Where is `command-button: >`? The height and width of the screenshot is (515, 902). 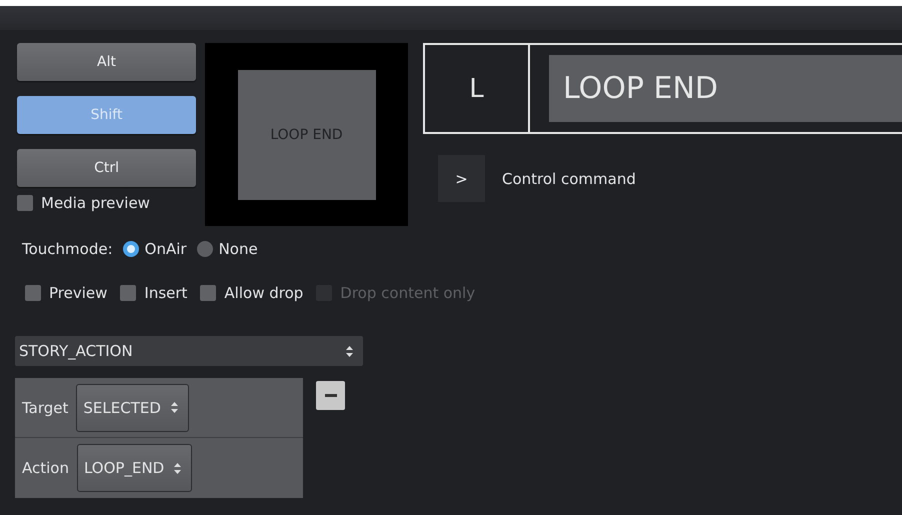 command-button: > is located at coordinates (461, 178).